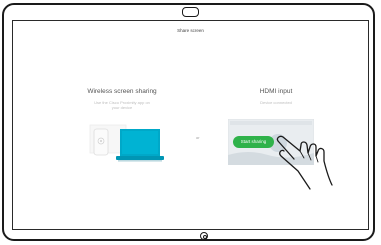 The width and height of the screenshot is (381, 245). What do you see at coordinates (198, 137) in the screenshot?
I see `or-separator: or` at bounding box center [198, 137].